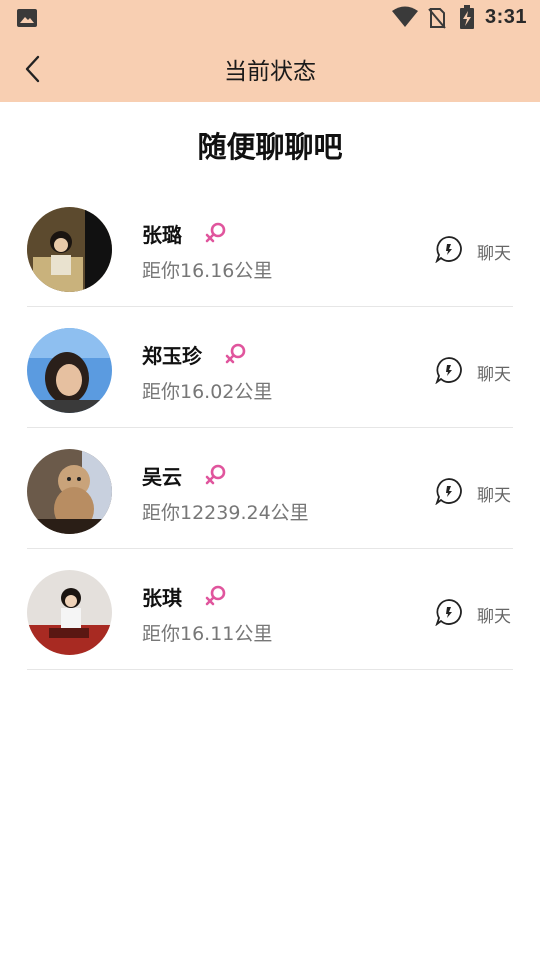 The image size is (540, 960). I want to click on header-bar: 3:31 当前状态, so click(270, 51).